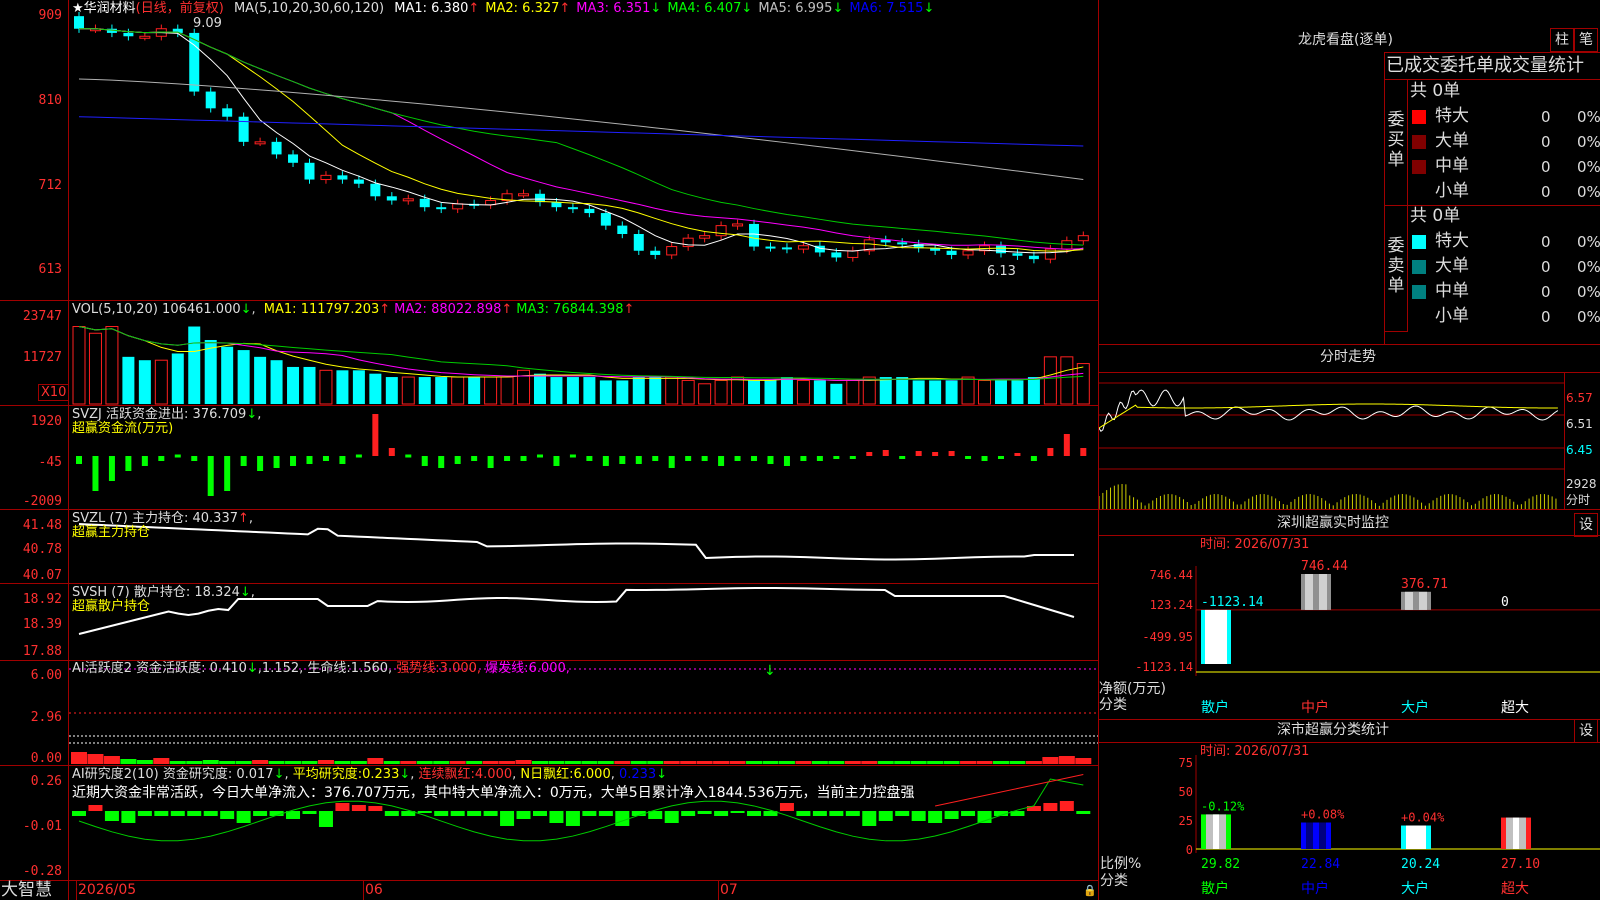  Describe the element at coordinates (46, 717) in the screenshot. I see `y-tick: 2.96` at that location.